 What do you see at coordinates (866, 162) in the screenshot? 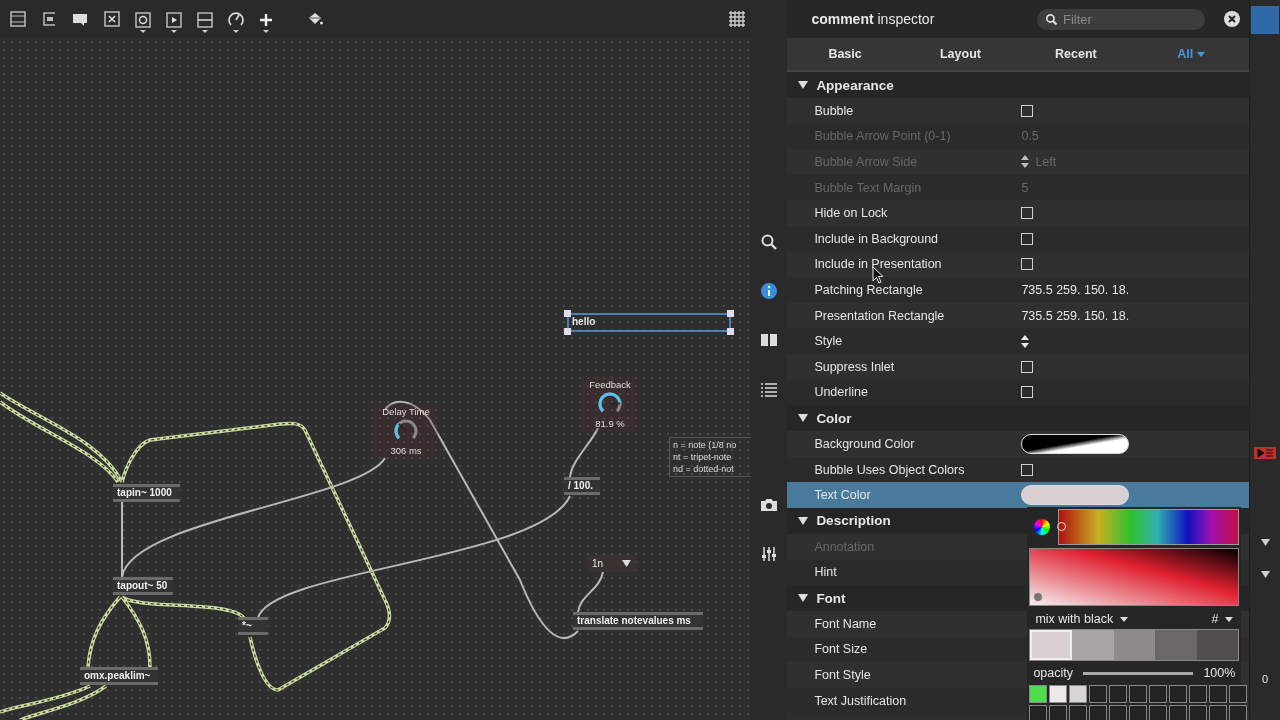
I see `property-label: Bubble Arrow Side` at bounding box center [866, 162].